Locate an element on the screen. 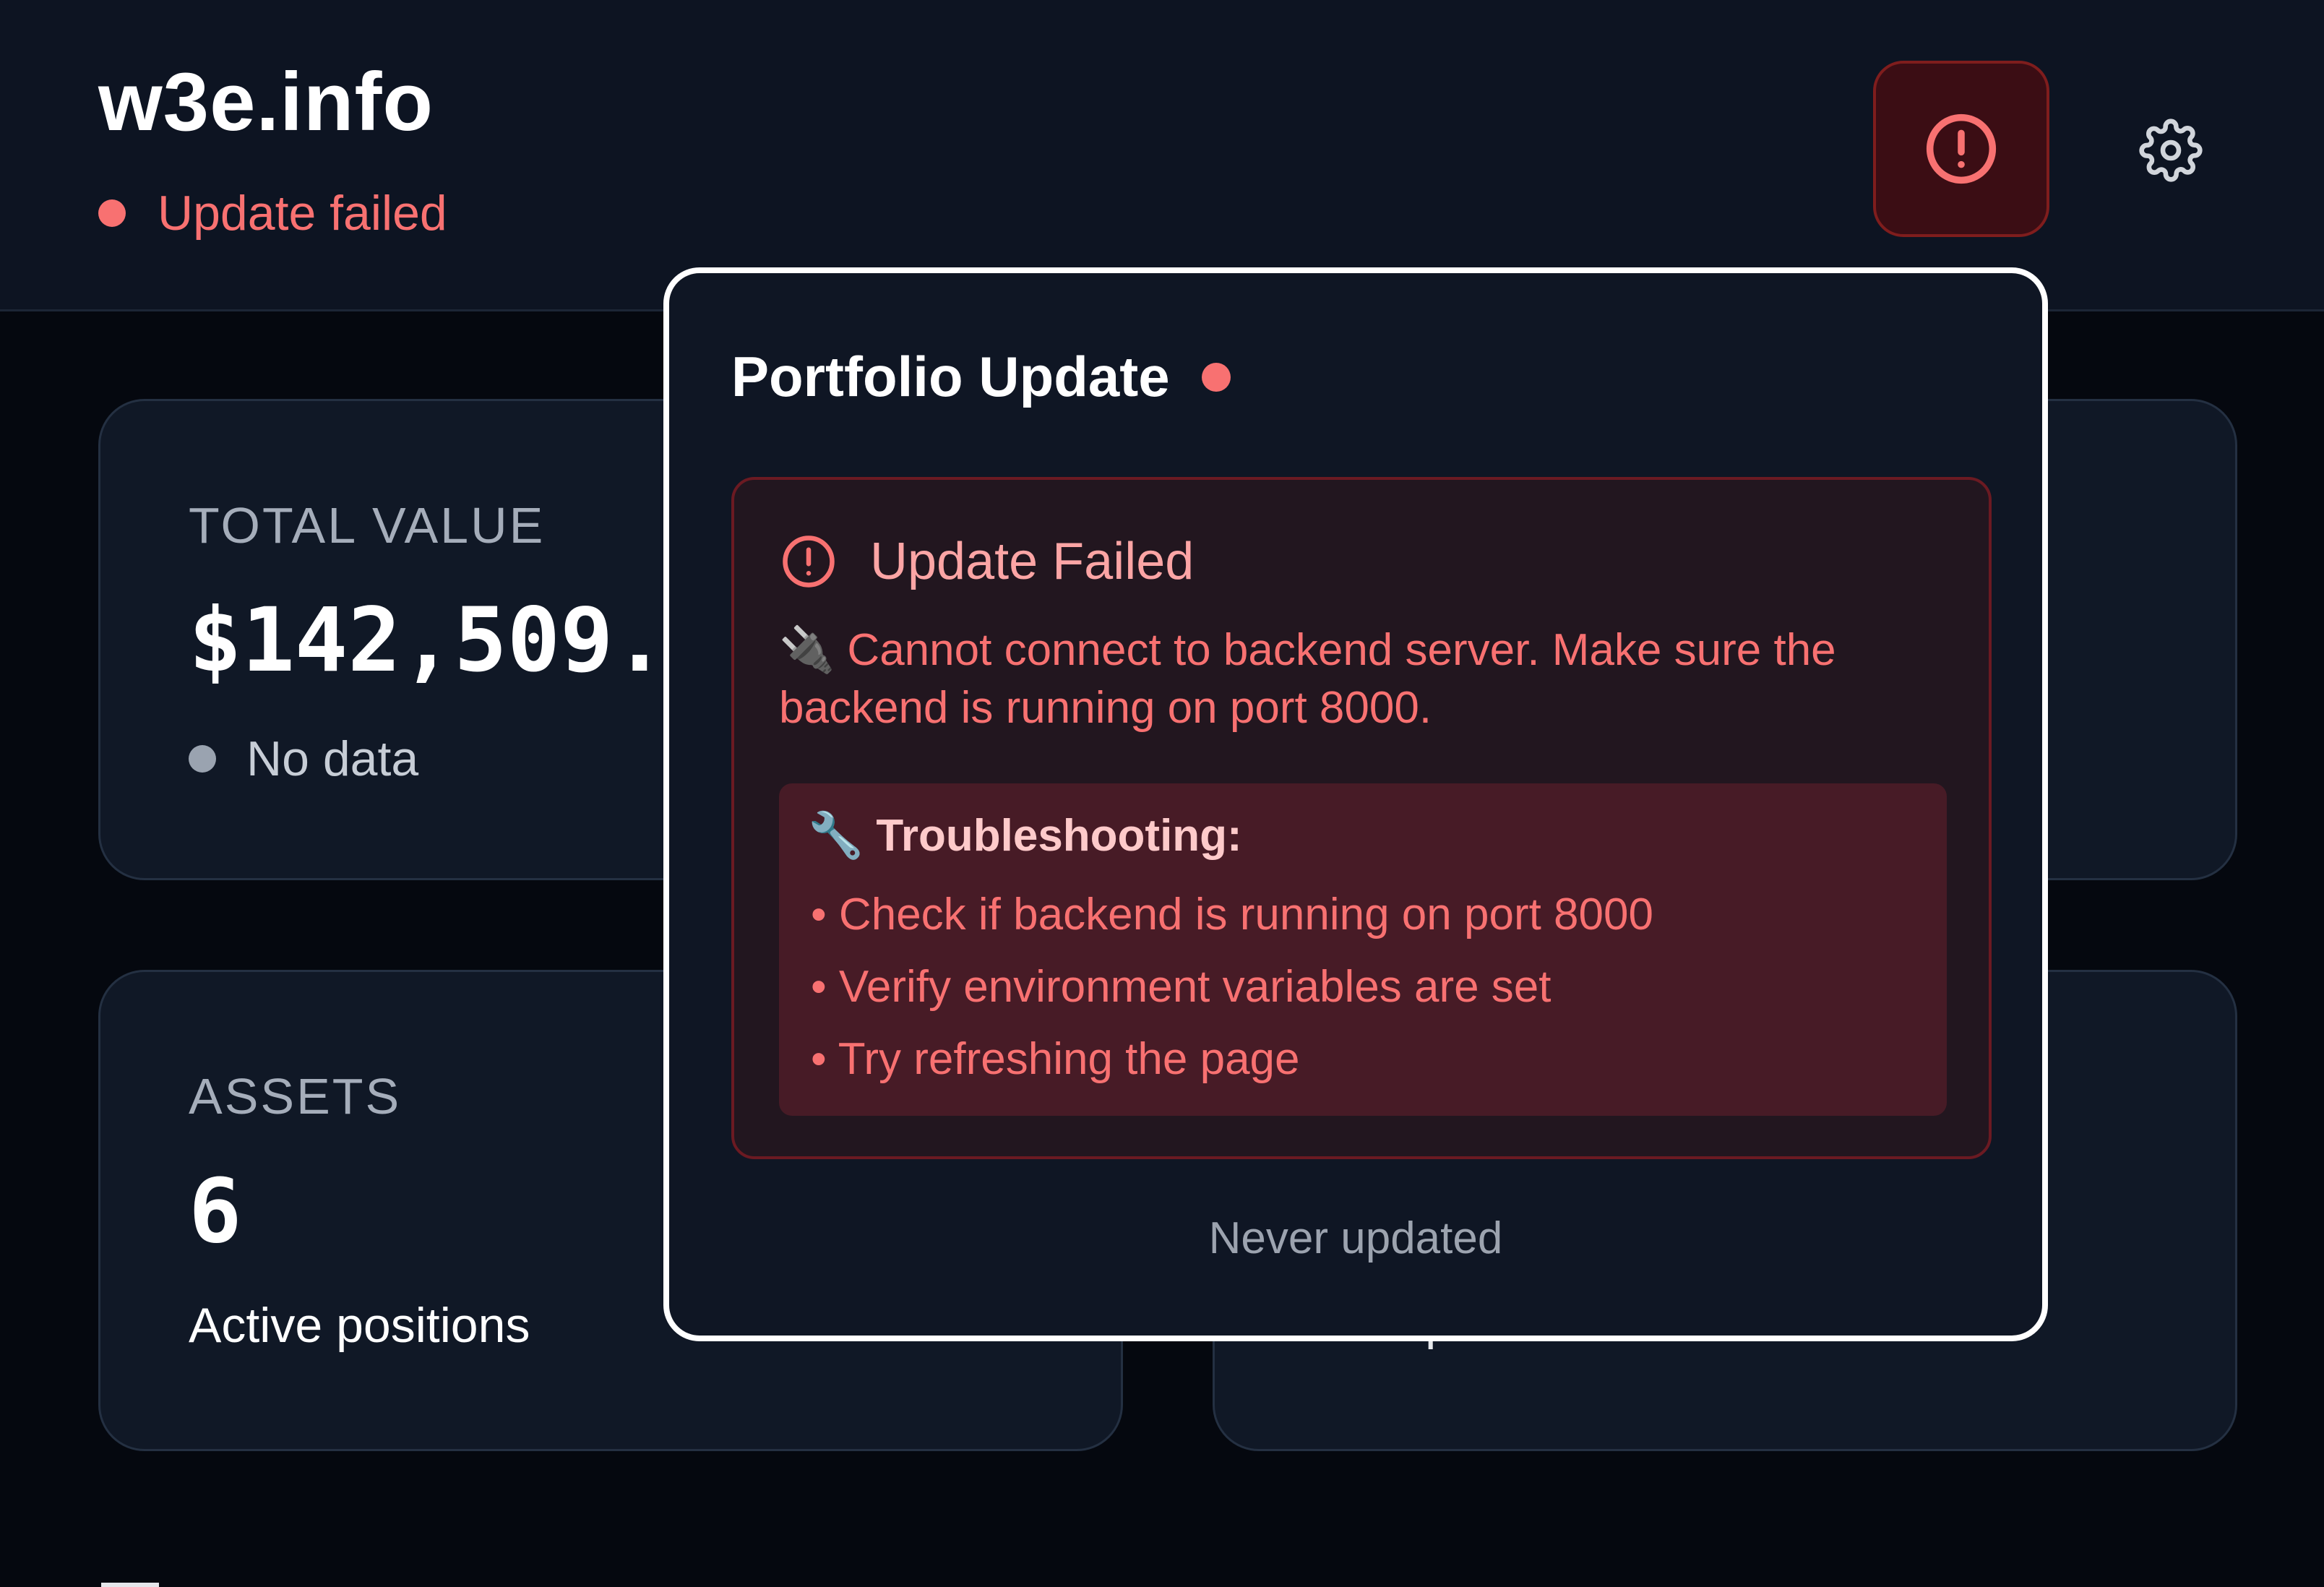  assets-count: 6 is located at coordinates (215, 1211).